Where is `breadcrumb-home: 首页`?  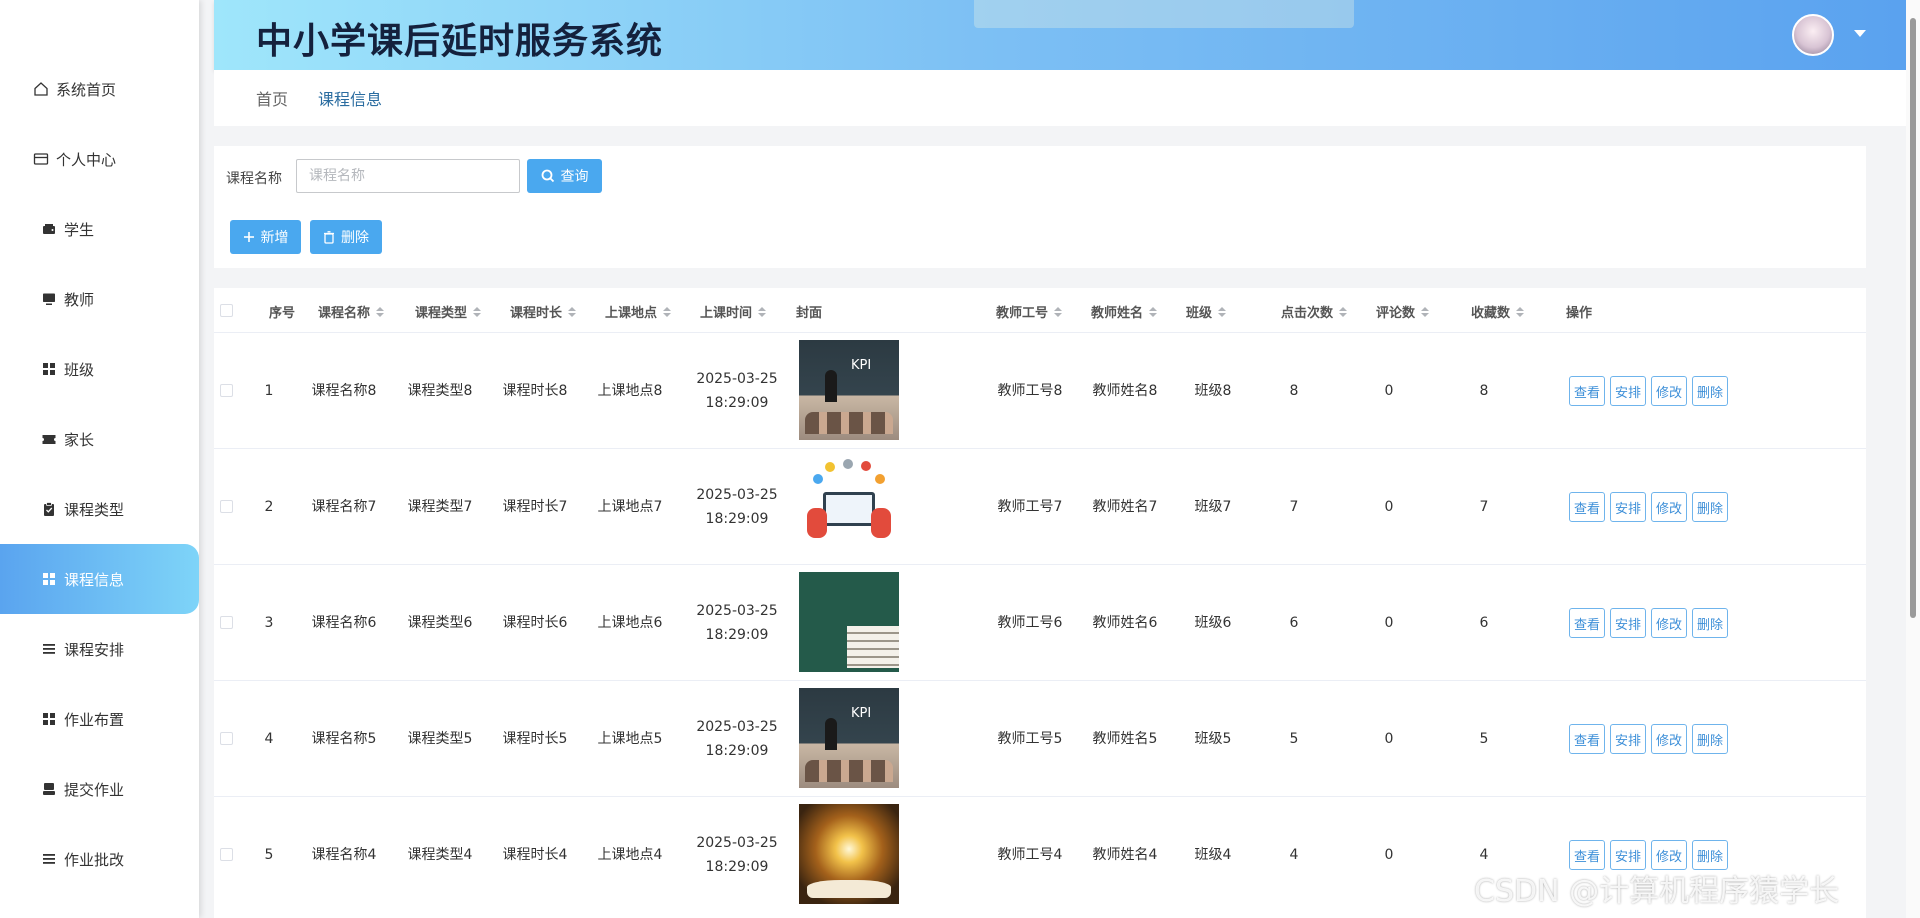
breadcrumb-home: 首页 is located at coordinates (272, 98).